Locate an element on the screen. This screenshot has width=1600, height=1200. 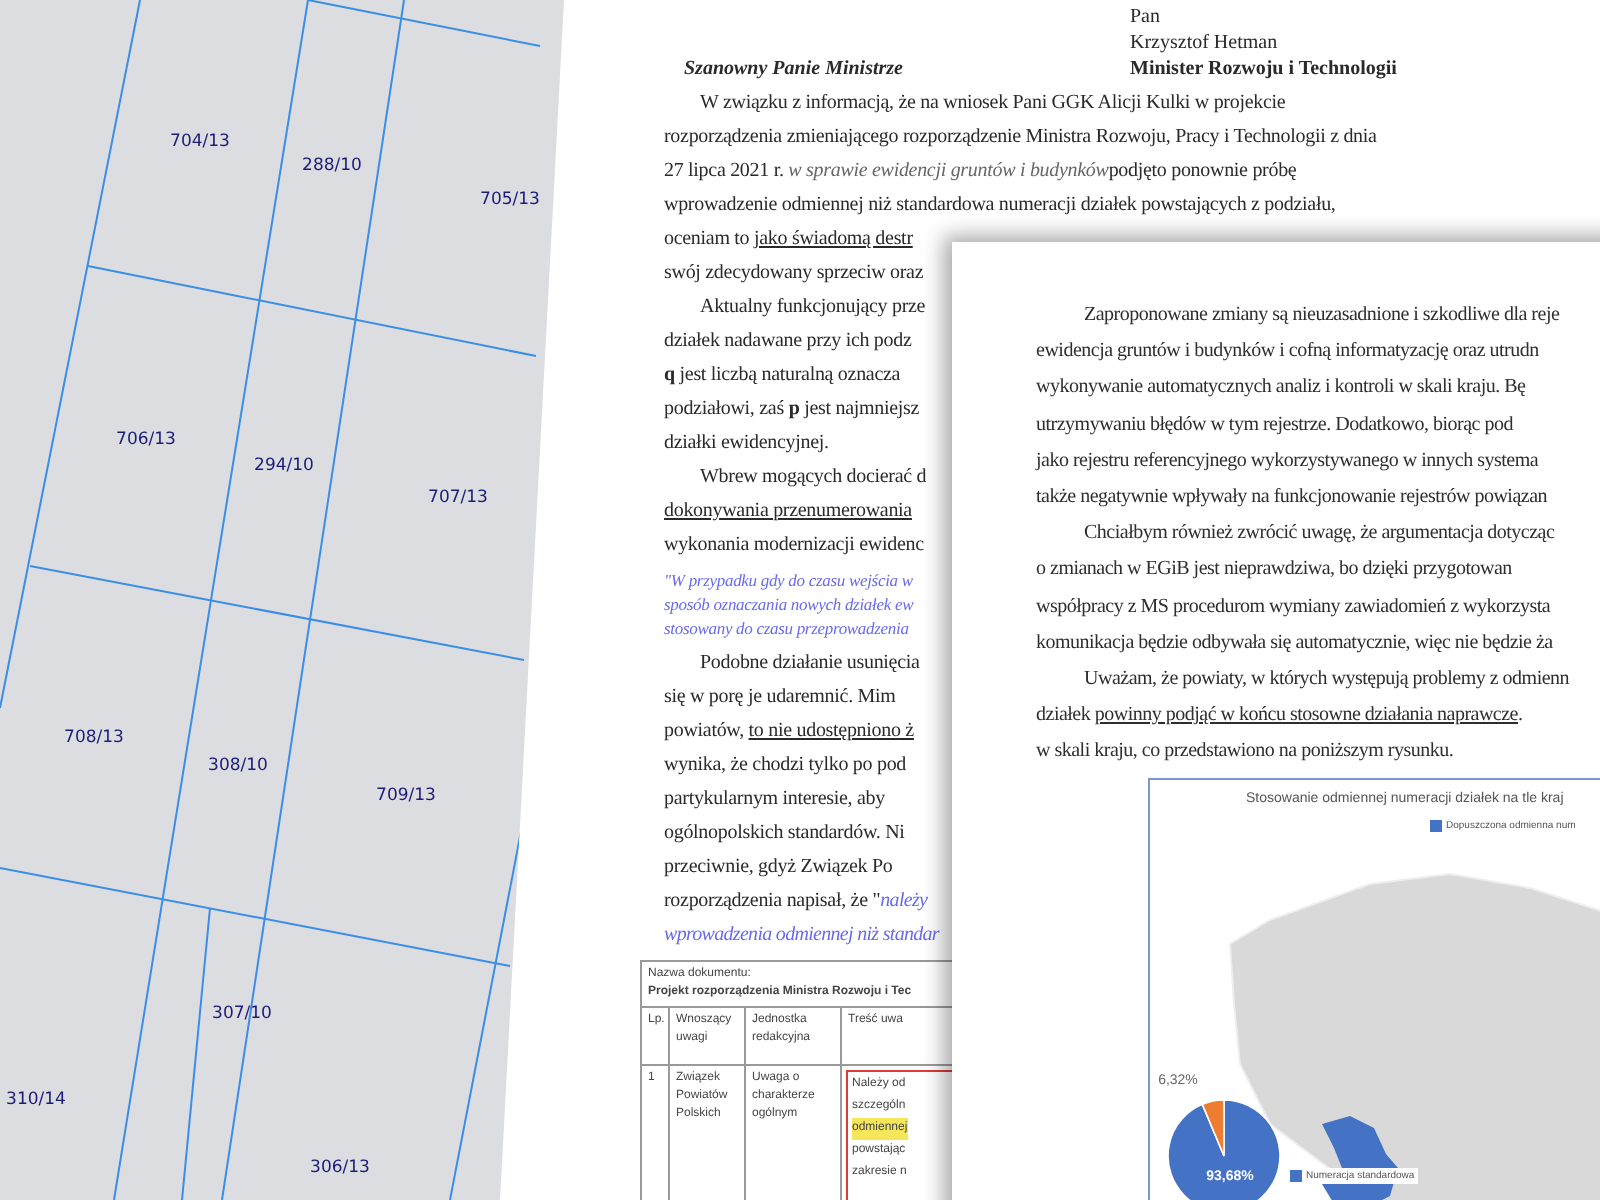
text-line: Aktualny funkcjonujący prze is located at coordinates (812, 308).